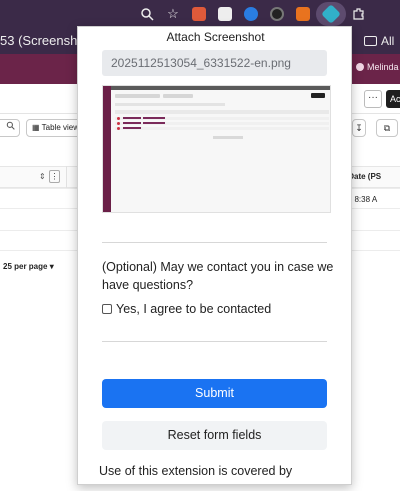 This screenshot has width=400, height=491. I want to click on file-input: 2025112513054_6331522-en.png, so click(214, 63).